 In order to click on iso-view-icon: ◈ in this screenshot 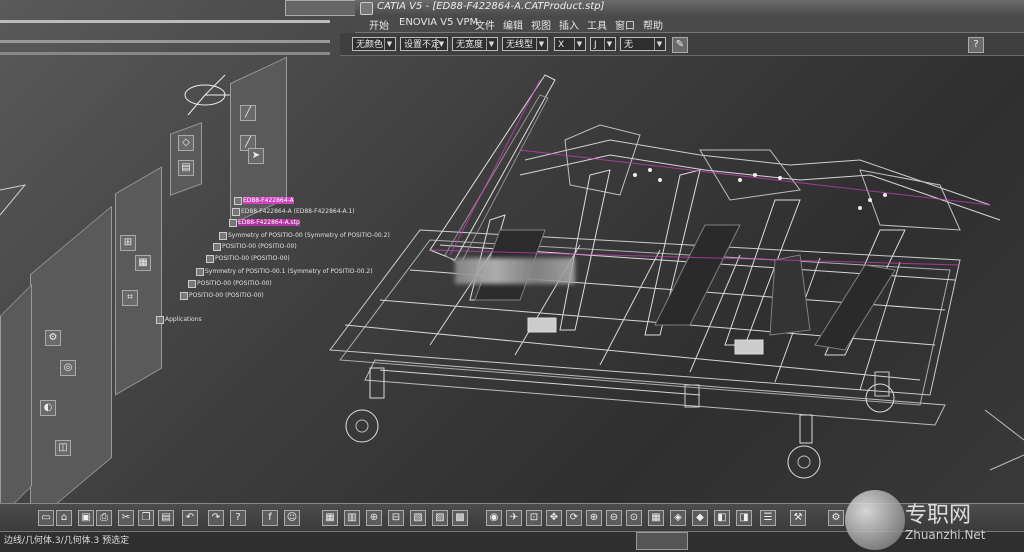, I will do `click(678, 518)`.